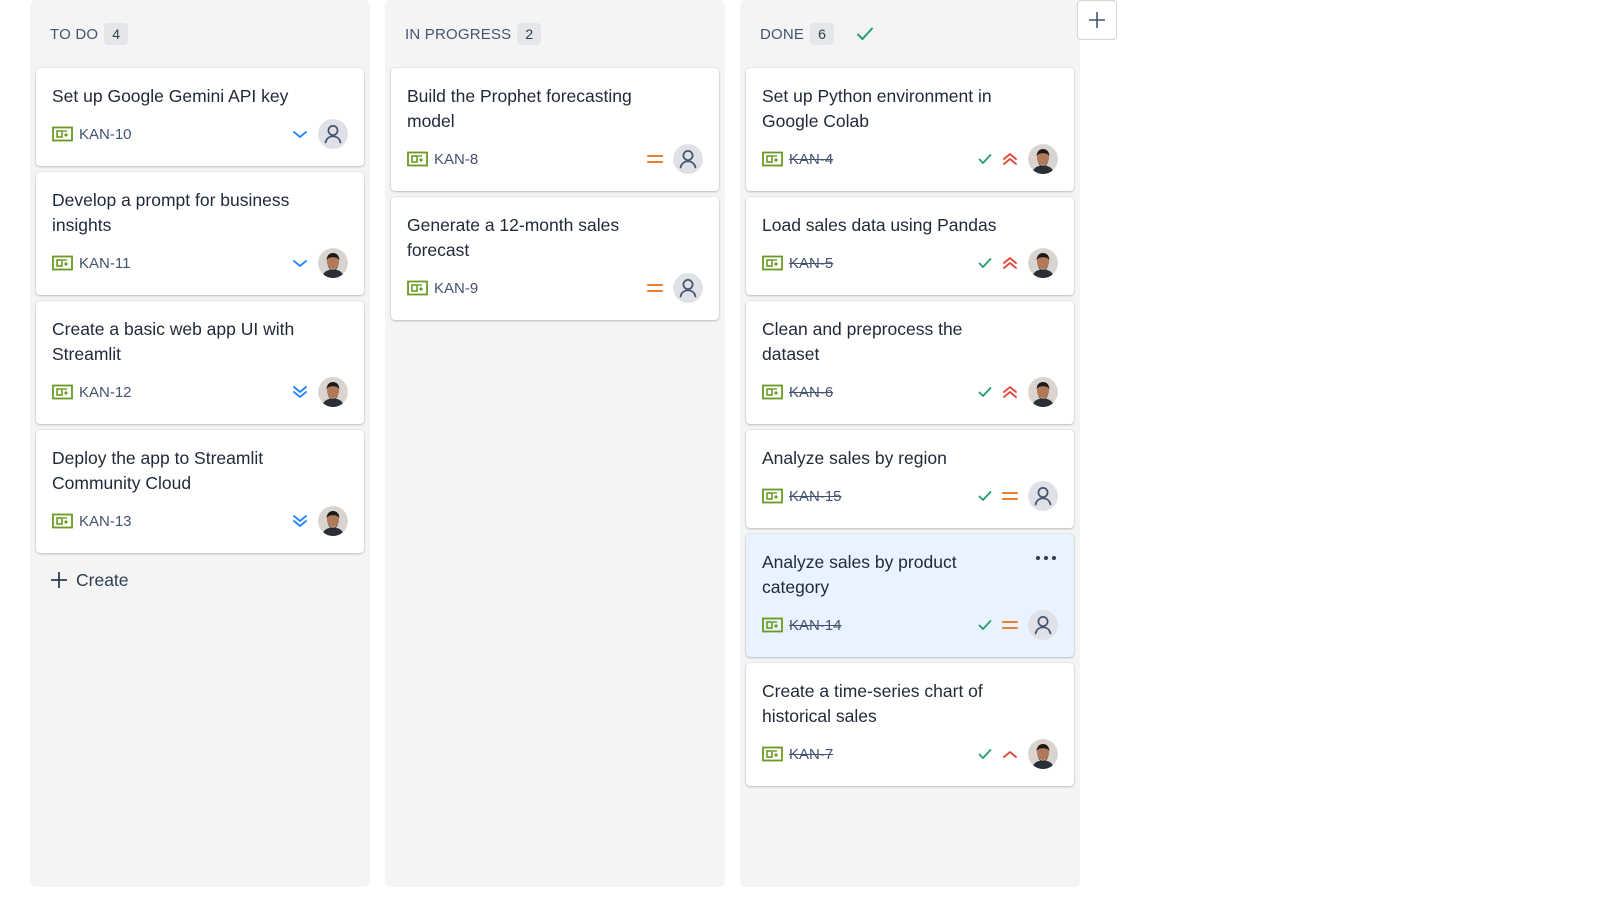 The image size is (1620, 910). Describe the element at coordinates (811, 263) in the screenshot. I see `issue-key: KAN-5` at that location.